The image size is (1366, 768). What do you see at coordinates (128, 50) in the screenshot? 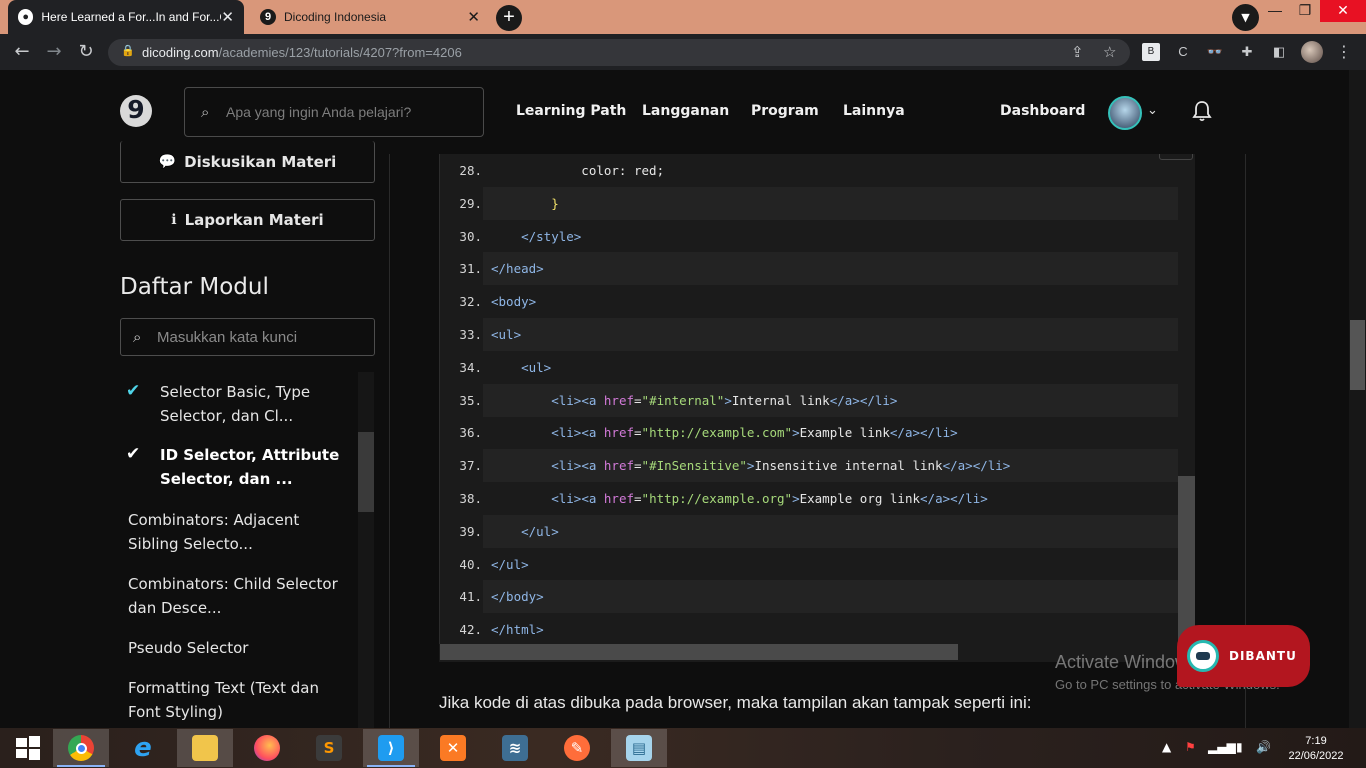
I see `lock-icon: 🔒` at bounding box center [128, 50].